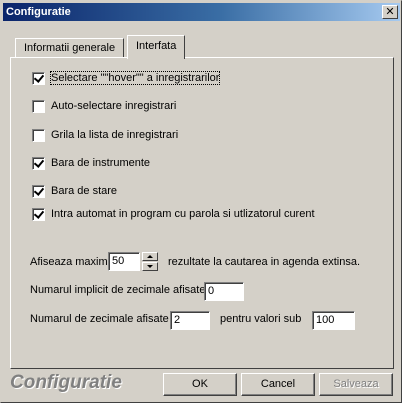 Image resolution: width=402 pixels, height=403 pixels. I want to click on tab-informatii-generale: Informatii generale, so click(70, 48).